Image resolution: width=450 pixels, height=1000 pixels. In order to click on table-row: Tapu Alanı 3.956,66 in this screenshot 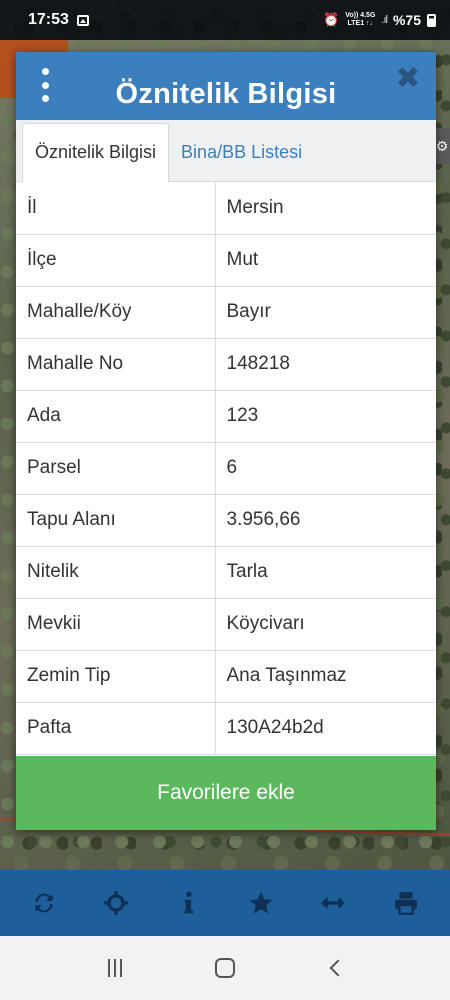, I will do `click(226, 520)`.